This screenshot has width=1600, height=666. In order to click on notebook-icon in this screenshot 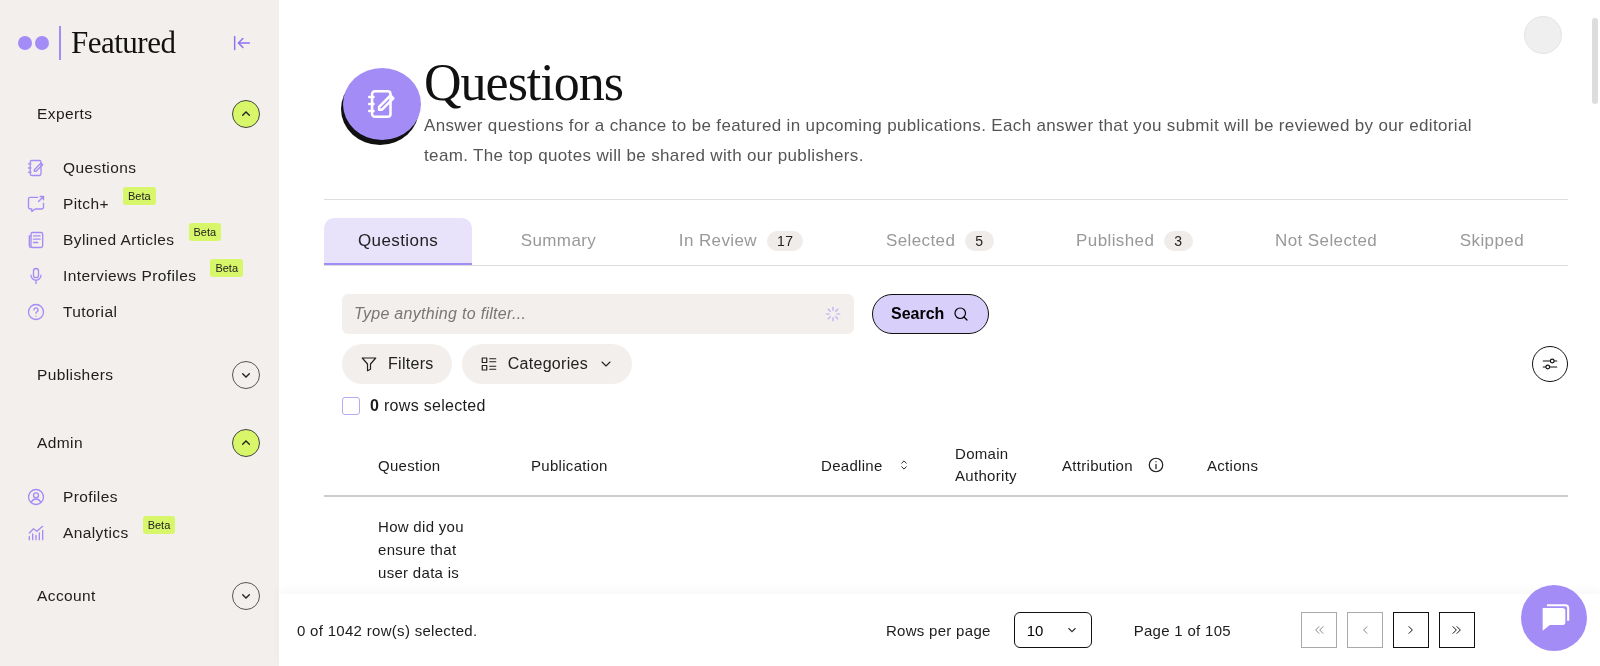, I will do `click(36, 167)`.